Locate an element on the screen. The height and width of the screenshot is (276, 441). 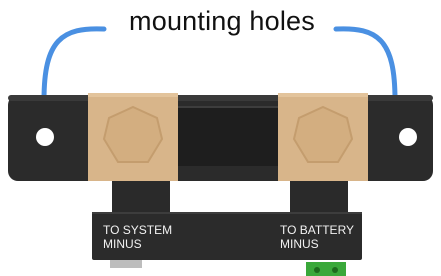
battery-minus-line1: TO BATTERY is located at coordinates (317, 230).